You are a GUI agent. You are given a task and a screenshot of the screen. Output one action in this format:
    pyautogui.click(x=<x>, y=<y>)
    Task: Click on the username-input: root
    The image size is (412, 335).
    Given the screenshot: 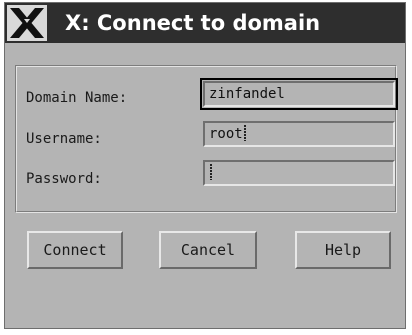 What is the action you would take?
    pyautogui.click(x=299, y=134)
    